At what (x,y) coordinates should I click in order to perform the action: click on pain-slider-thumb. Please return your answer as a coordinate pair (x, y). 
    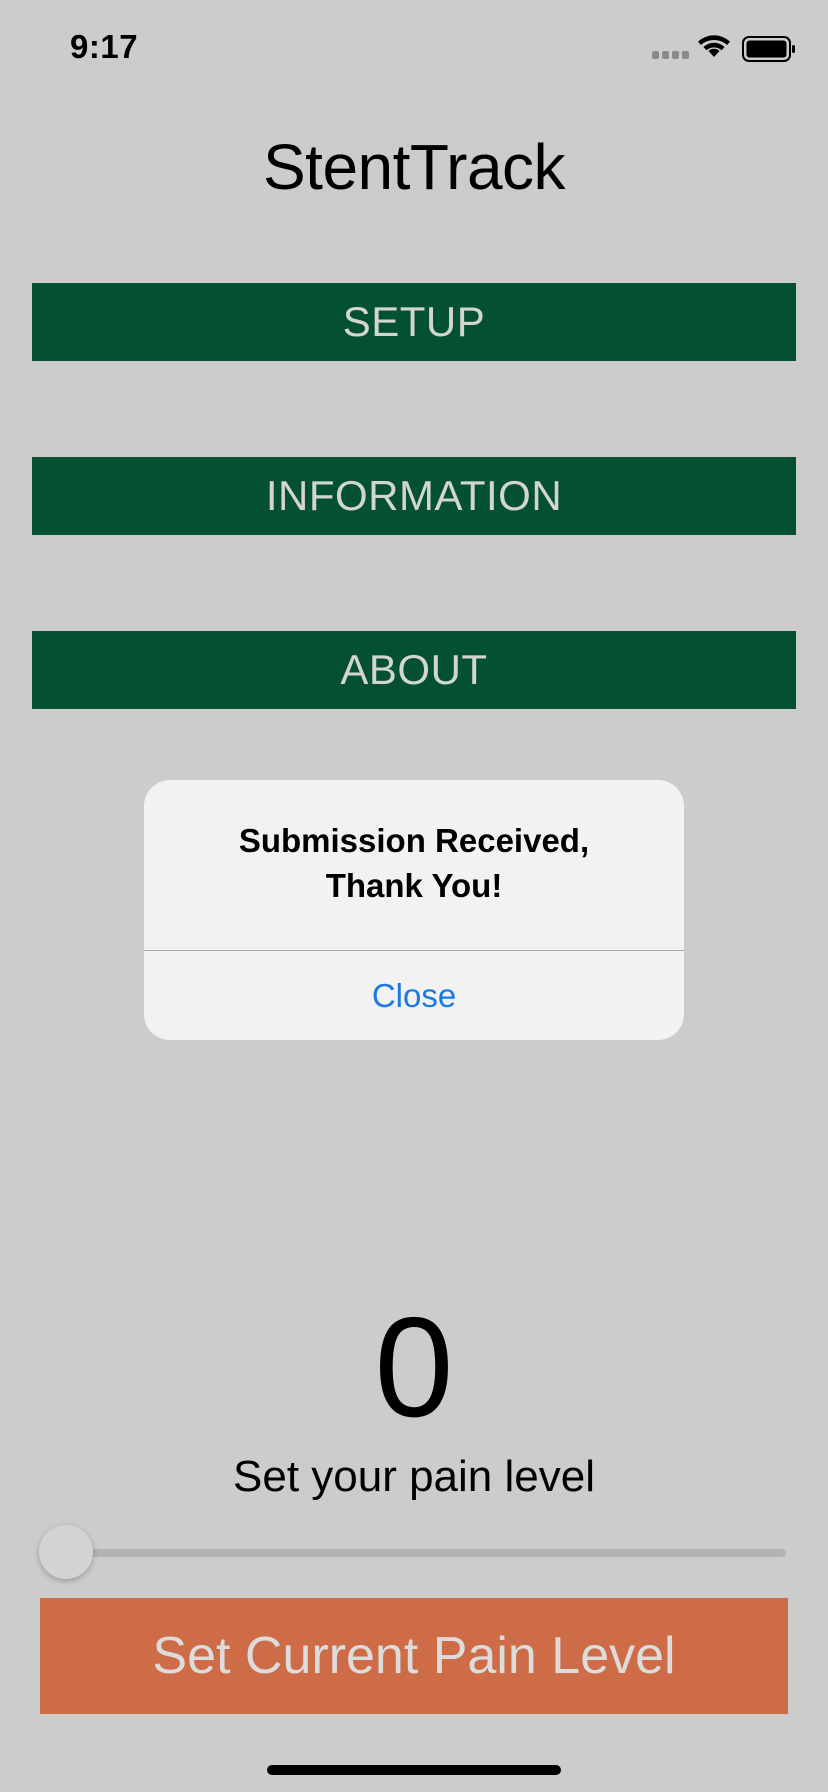
    Looking at the image, I should click on (66, 1552).